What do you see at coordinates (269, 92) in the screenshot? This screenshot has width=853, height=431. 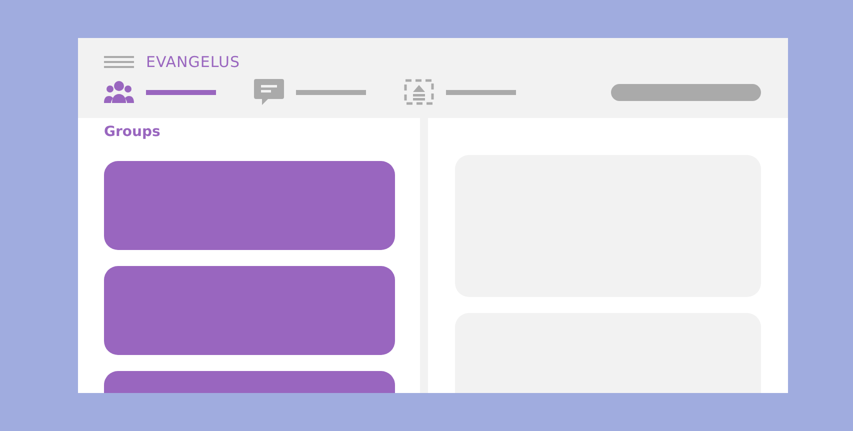 I see `chat-bubble-icon` at bounding box center [269, 92].